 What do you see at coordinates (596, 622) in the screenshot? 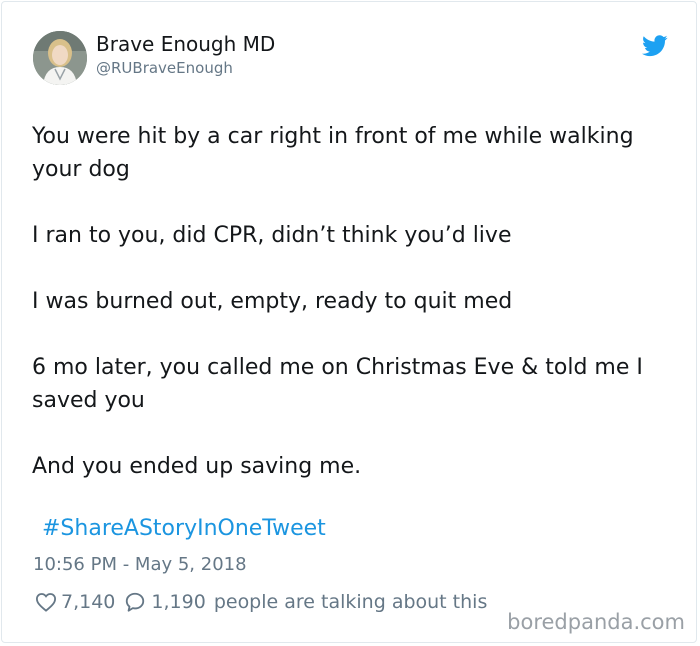
I see `watermark: boredpanda.com` at bounding box center [596, 622].